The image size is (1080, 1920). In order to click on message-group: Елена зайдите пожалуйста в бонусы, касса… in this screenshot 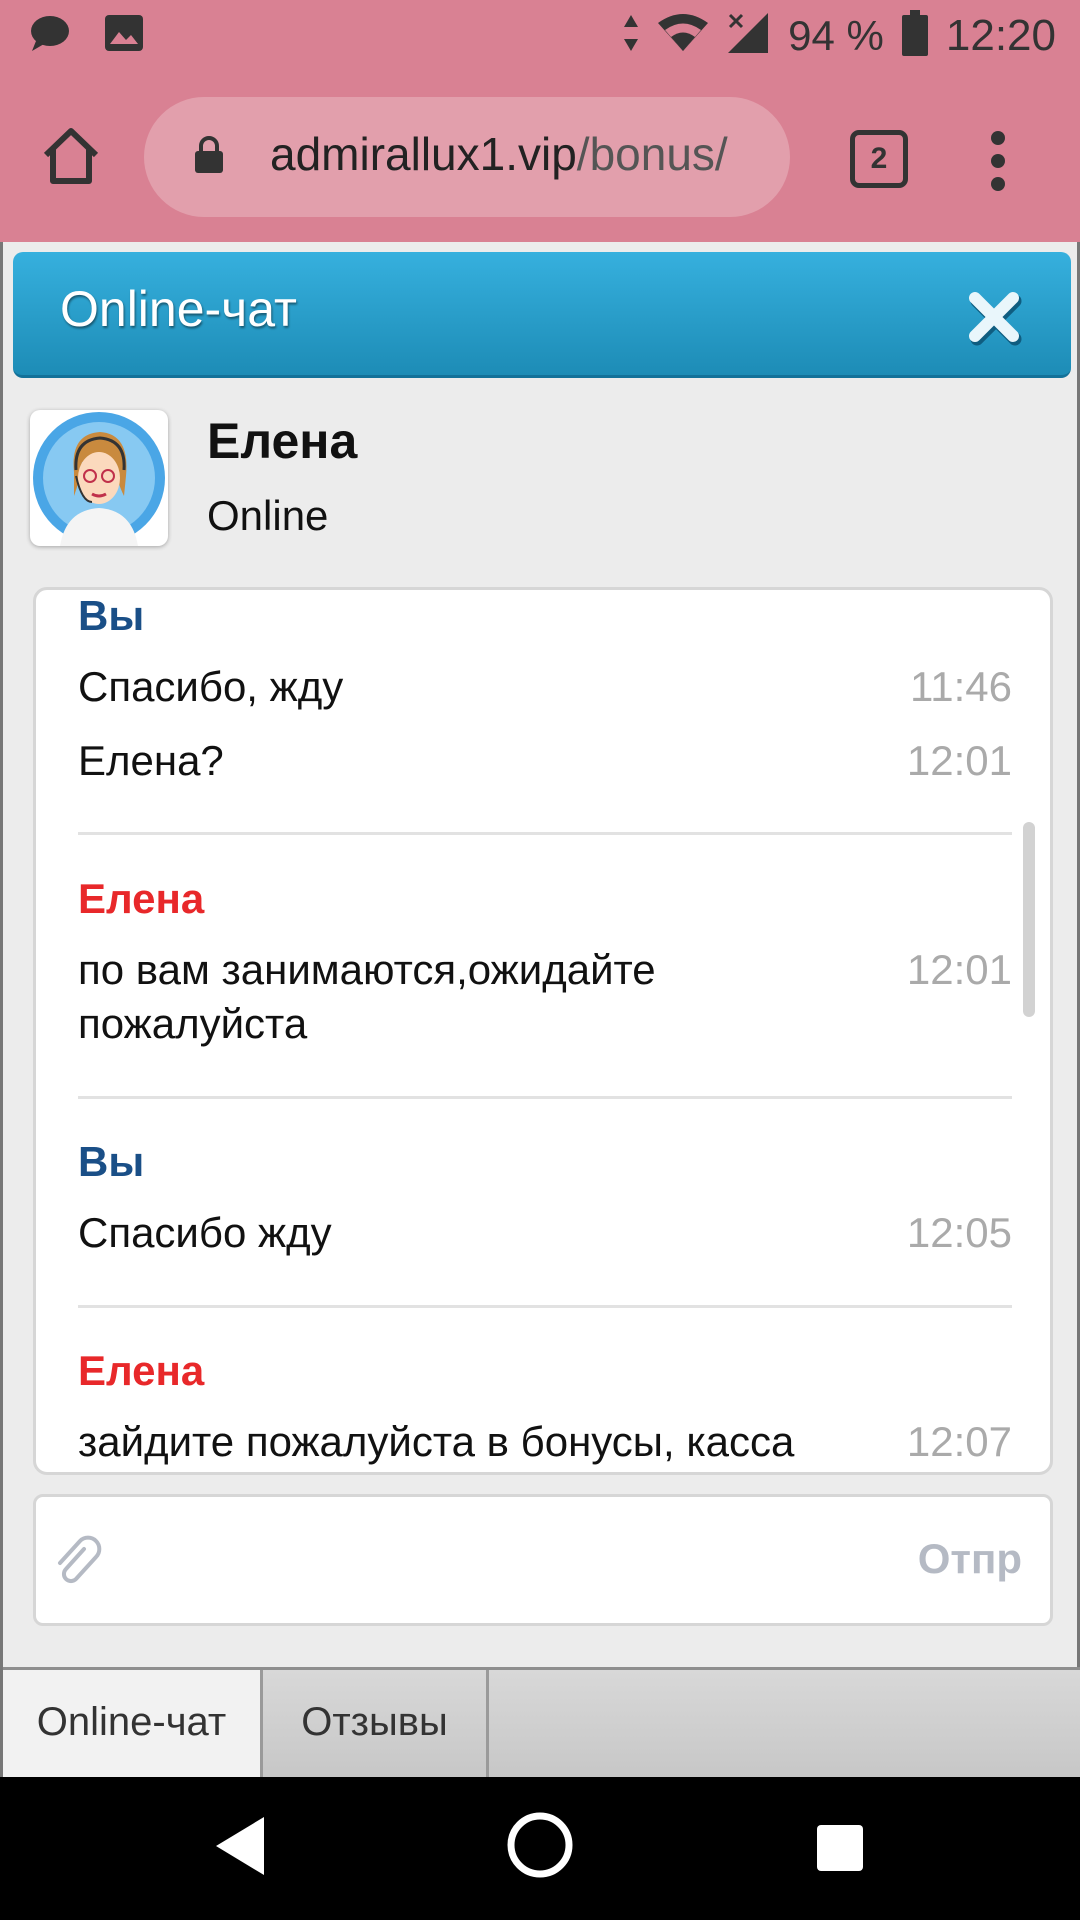, I will do `click(545, 1408)`.